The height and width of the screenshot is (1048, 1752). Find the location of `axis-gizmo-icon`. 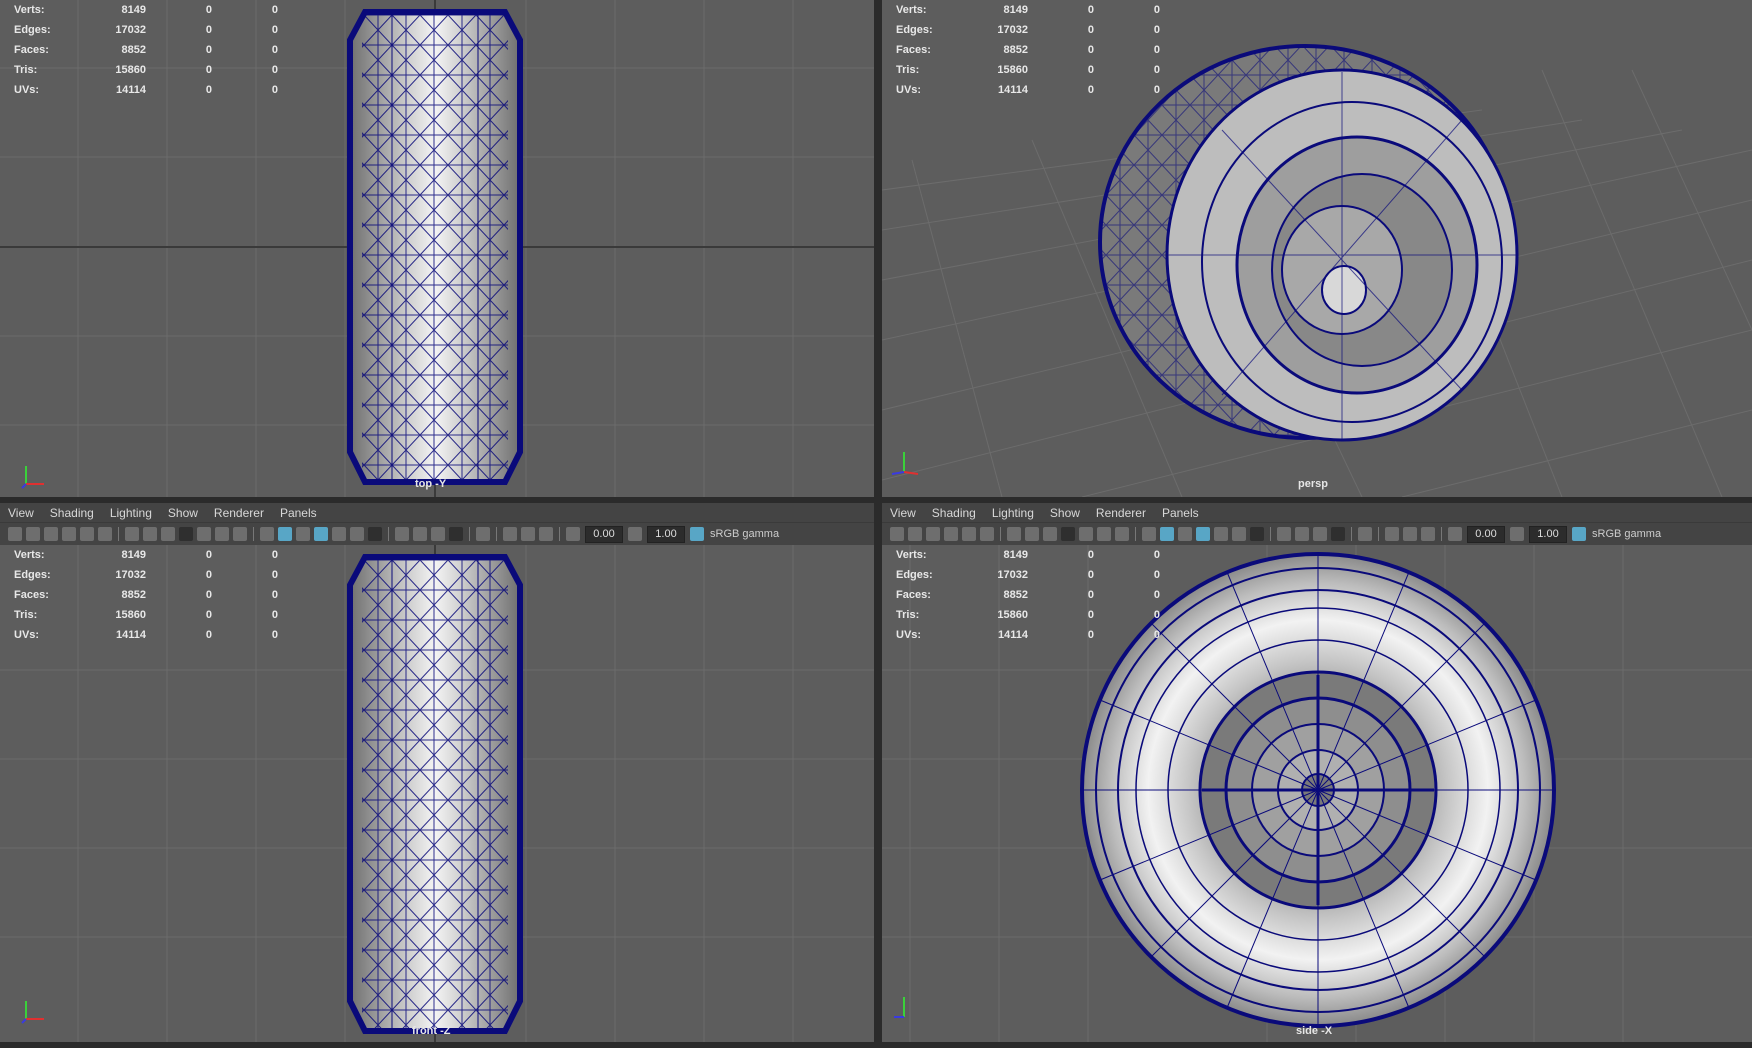

axis-gizmo-icon is located at coordinates (32, 477).